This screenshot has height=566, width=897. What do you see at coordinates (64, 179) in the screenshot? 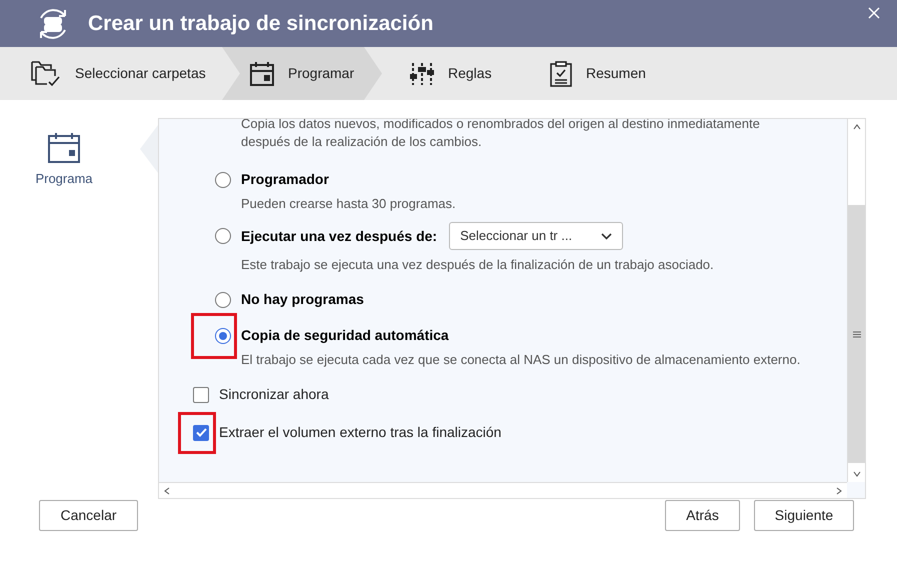
I see `sidebar-label: Programa` at bounding box center [64, 179].